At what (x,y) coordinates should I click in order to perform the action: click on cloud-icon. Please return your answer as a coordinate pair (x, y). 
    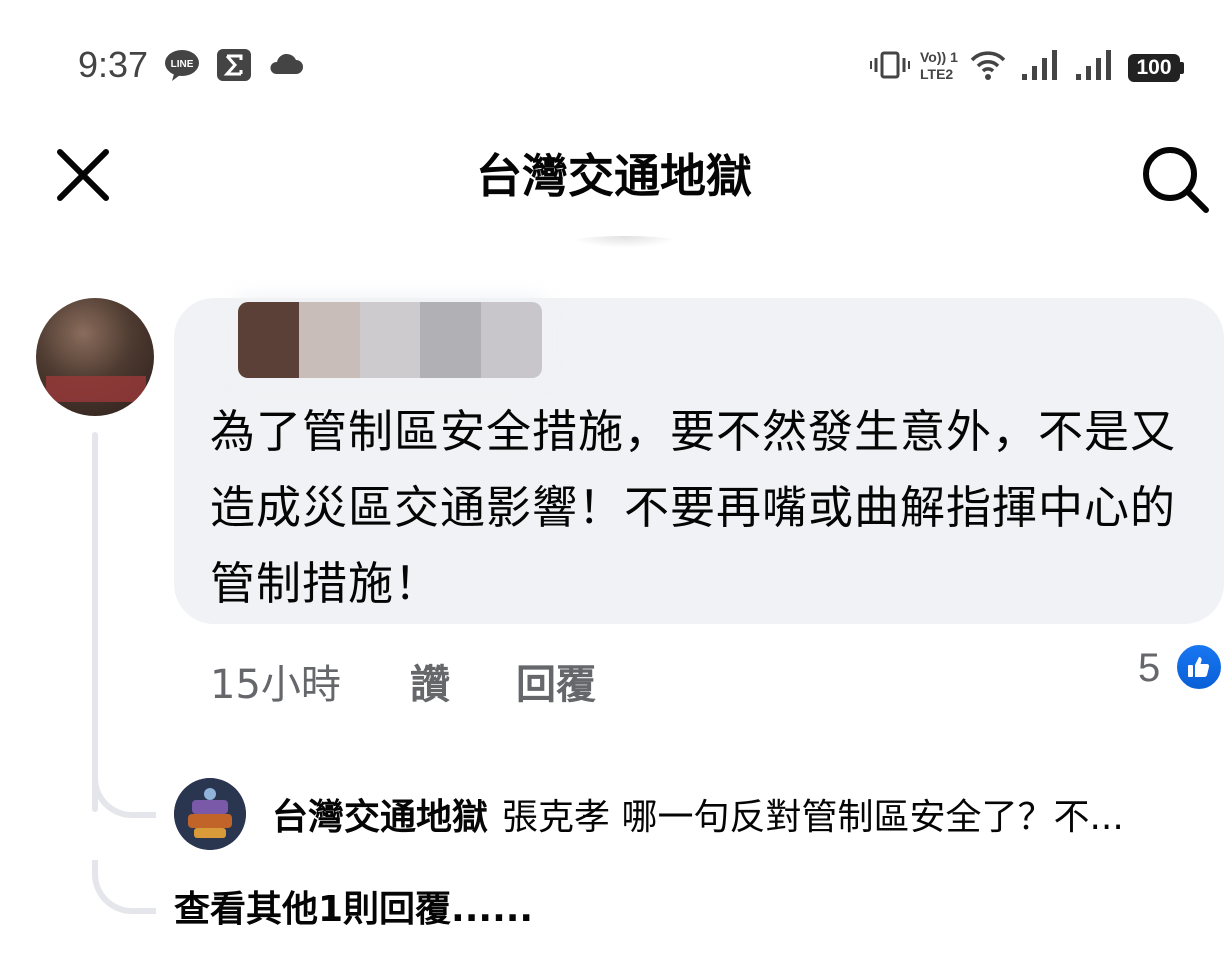
    Looking at the image, I should click on (286, 65).